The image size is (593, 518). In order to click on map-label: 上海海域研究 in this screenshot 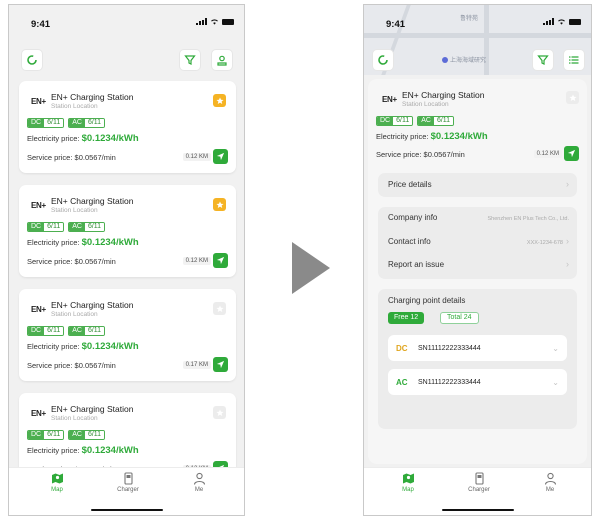, I will do `click(464, 59)`.